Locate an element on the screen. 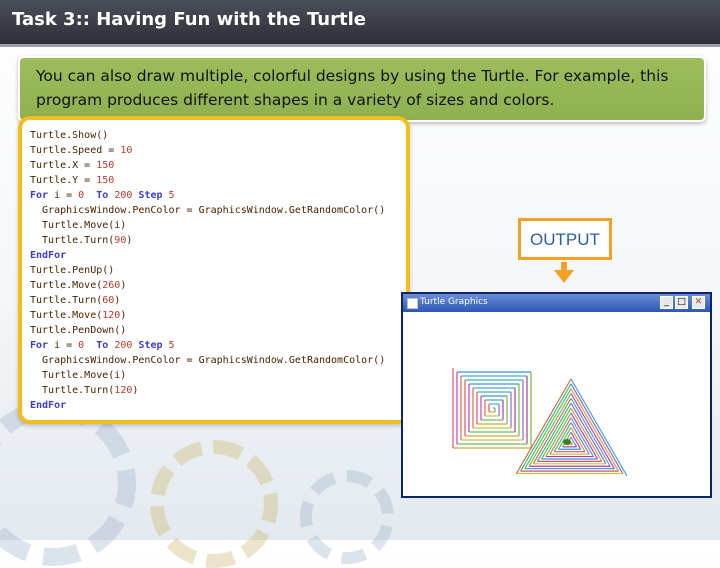  code-line: Turtle.Move(260) is located at coordinates (78, 285).